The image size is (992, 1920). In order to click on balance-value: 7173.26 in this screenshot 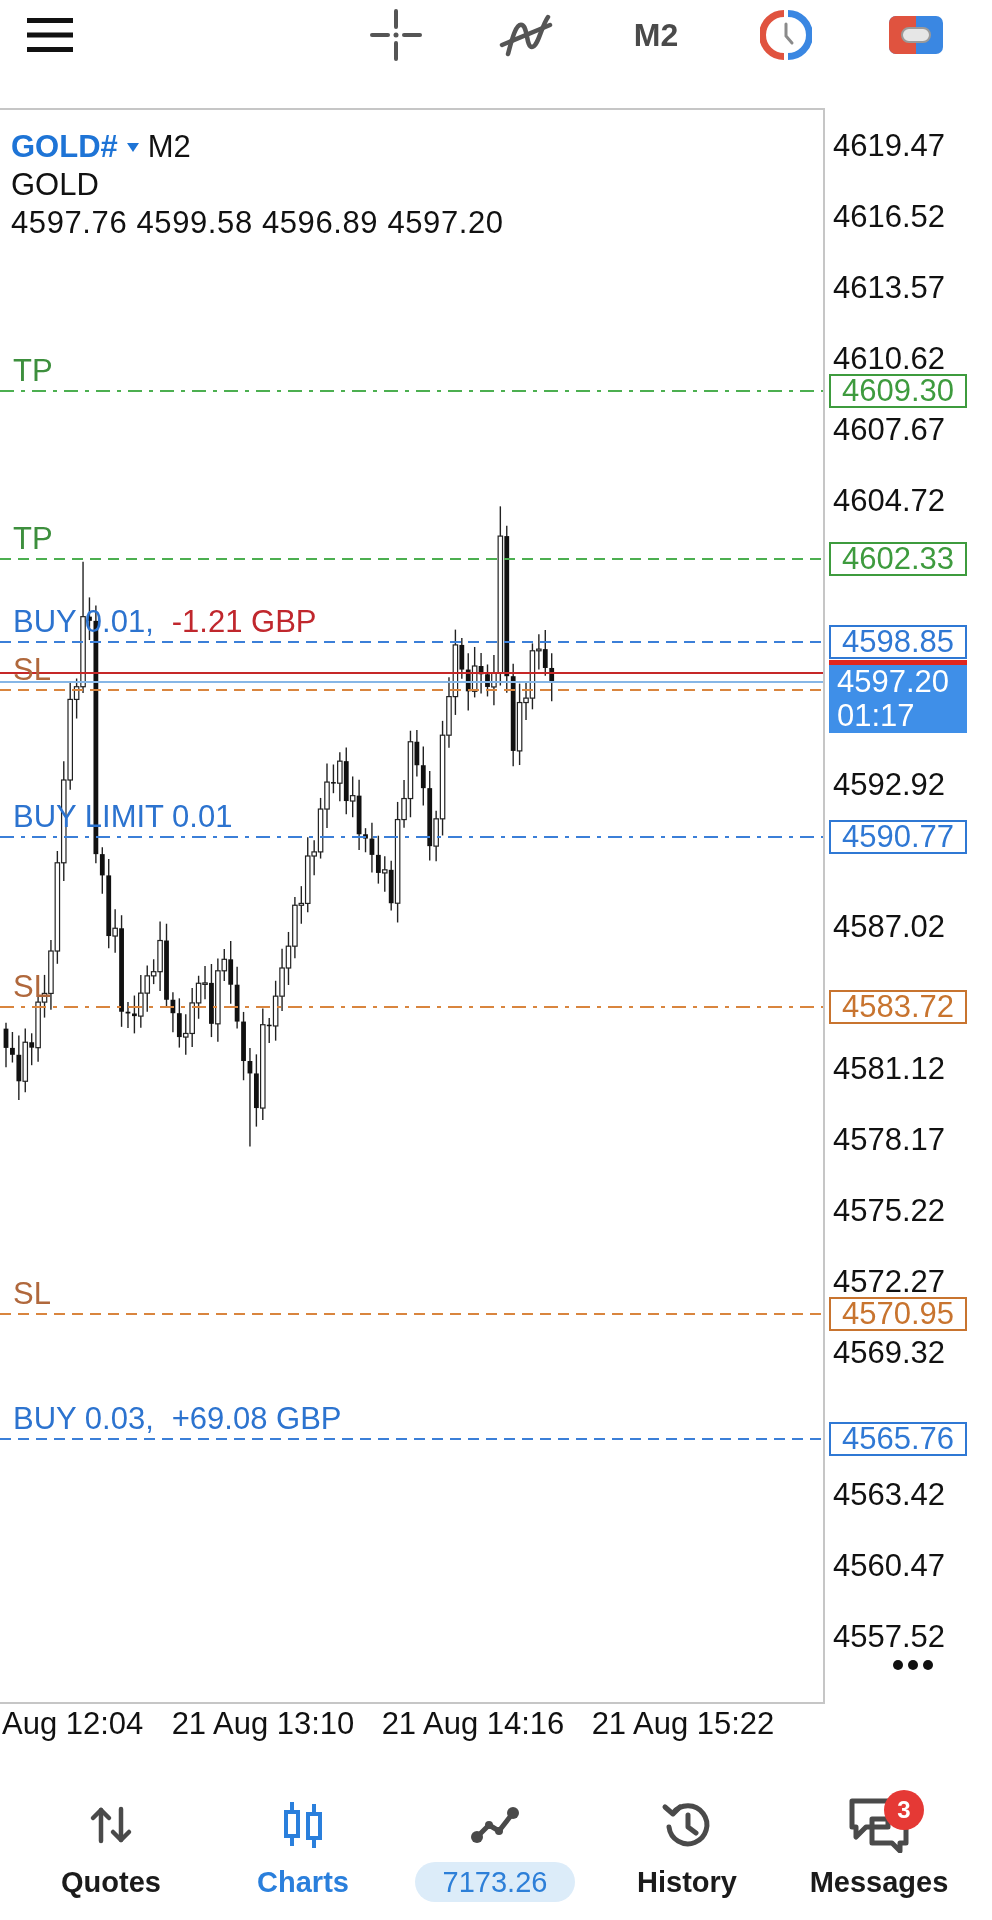, I will do `click(495, 1882)`.